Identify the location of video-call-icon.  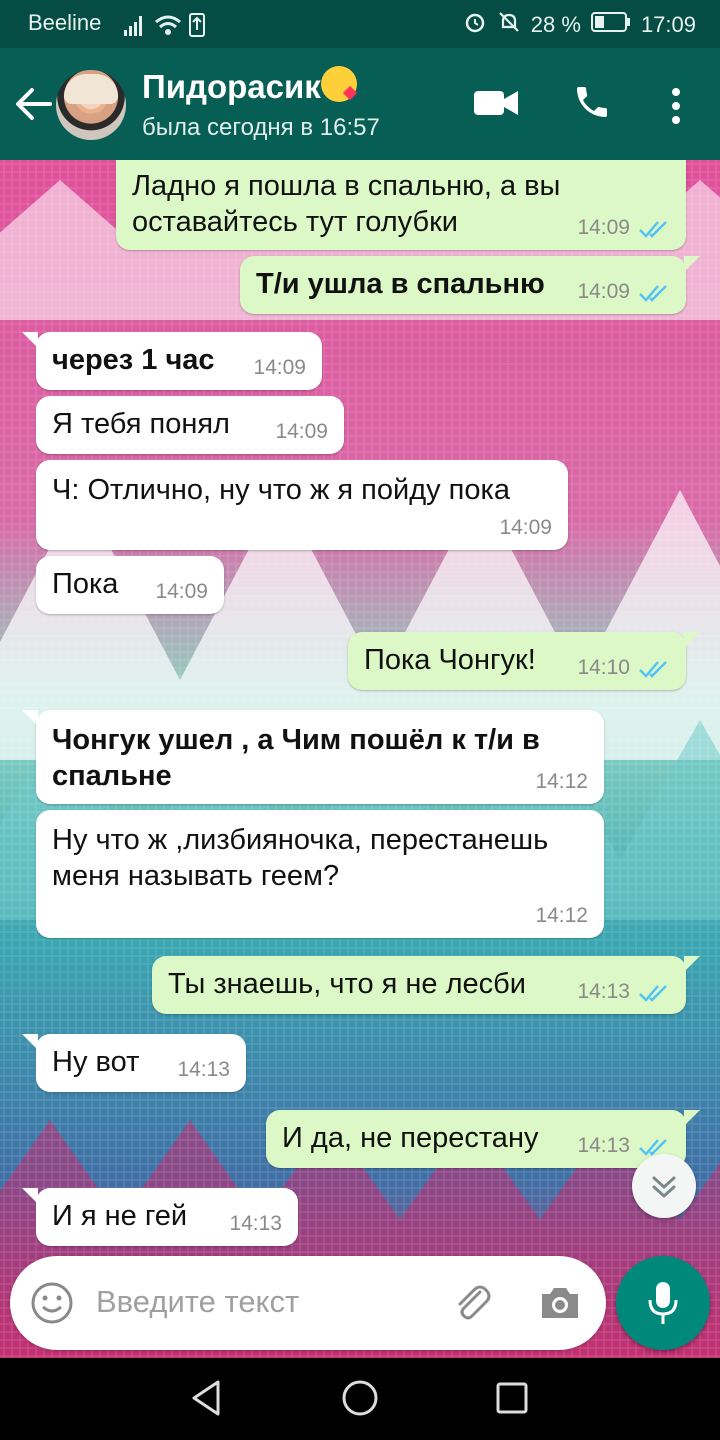
(496, 105).